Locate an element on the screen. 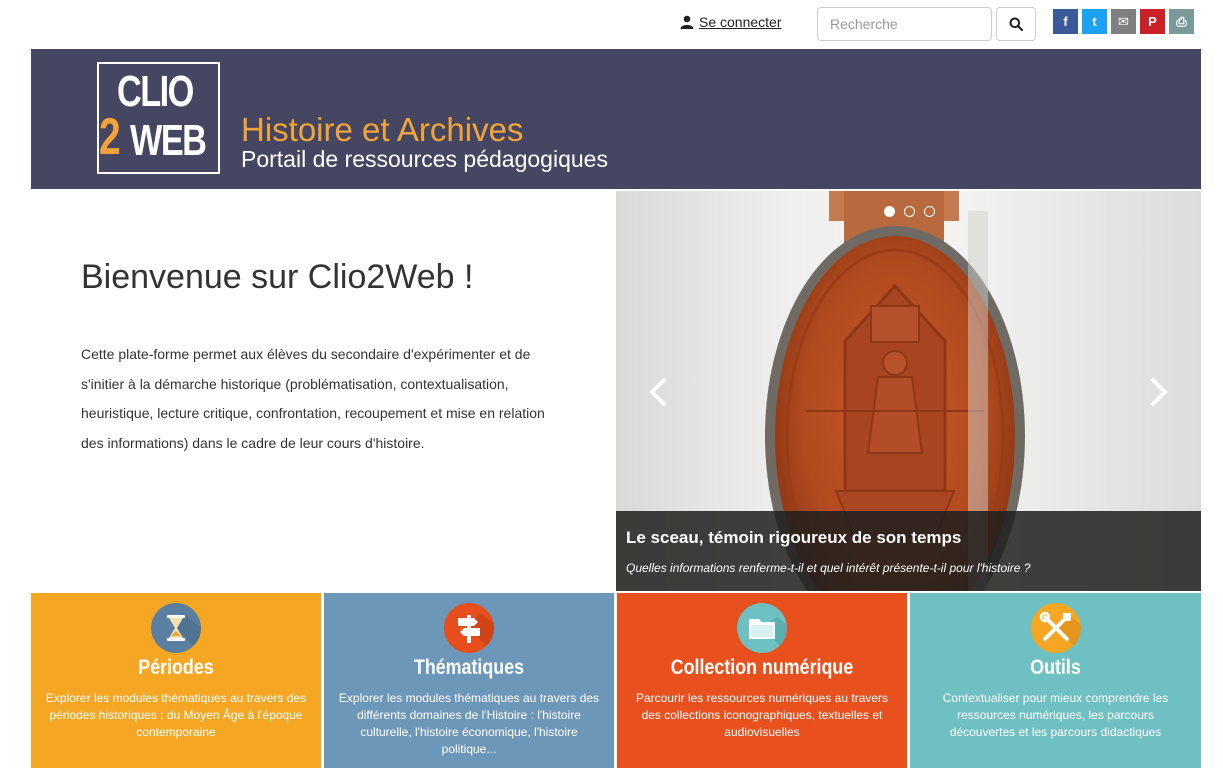 The height and width of the screenshot is (768, 1223). tile-title: Outils is located at coordinates (1055, 667).